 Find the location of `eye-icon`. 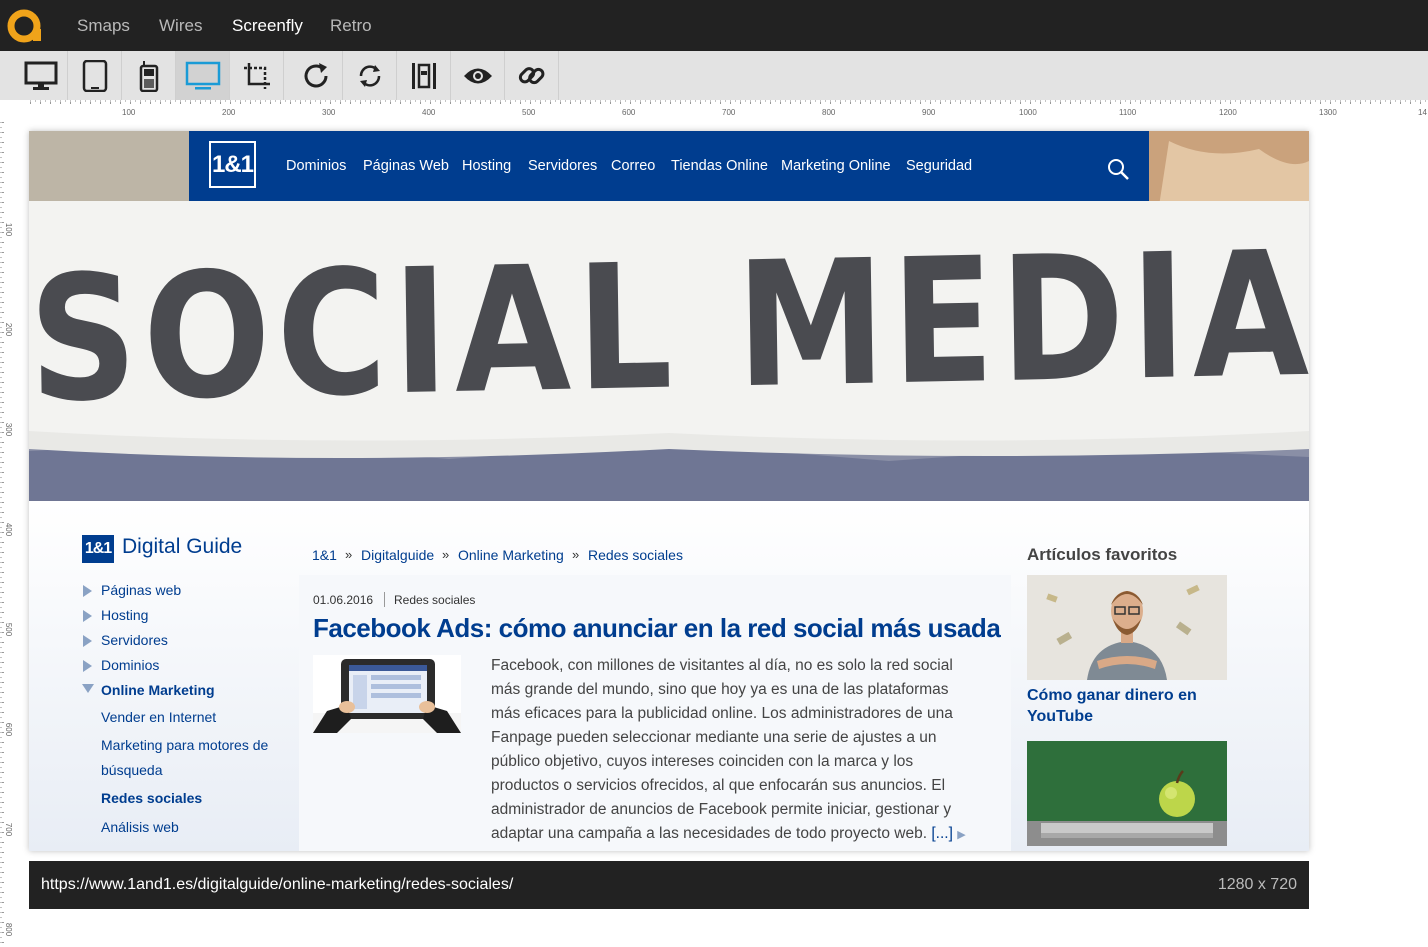

eye-icon is located at coordinates (477, 76).